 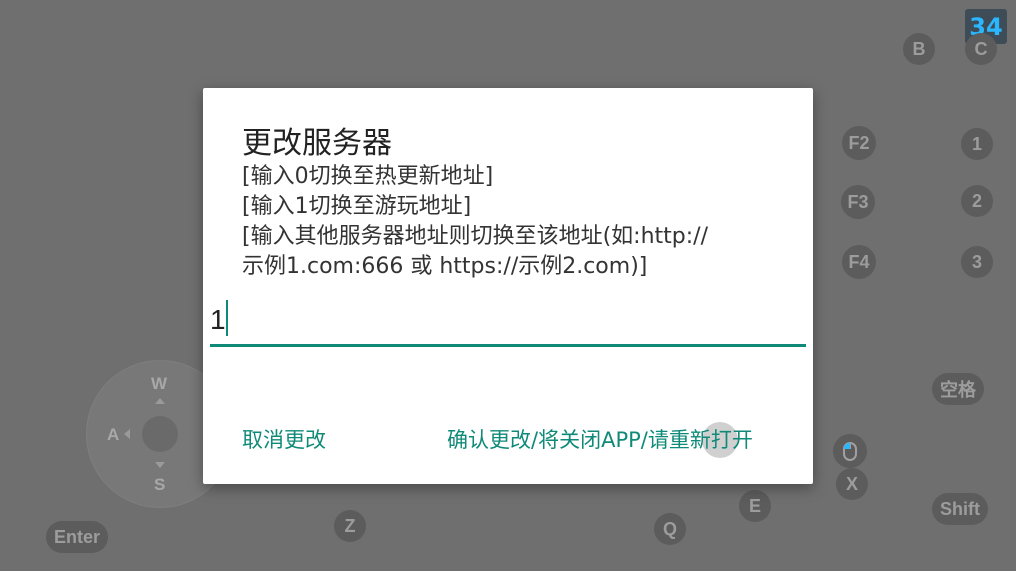 I want to click on arrow-left-icon, so click(x=127, y=434).